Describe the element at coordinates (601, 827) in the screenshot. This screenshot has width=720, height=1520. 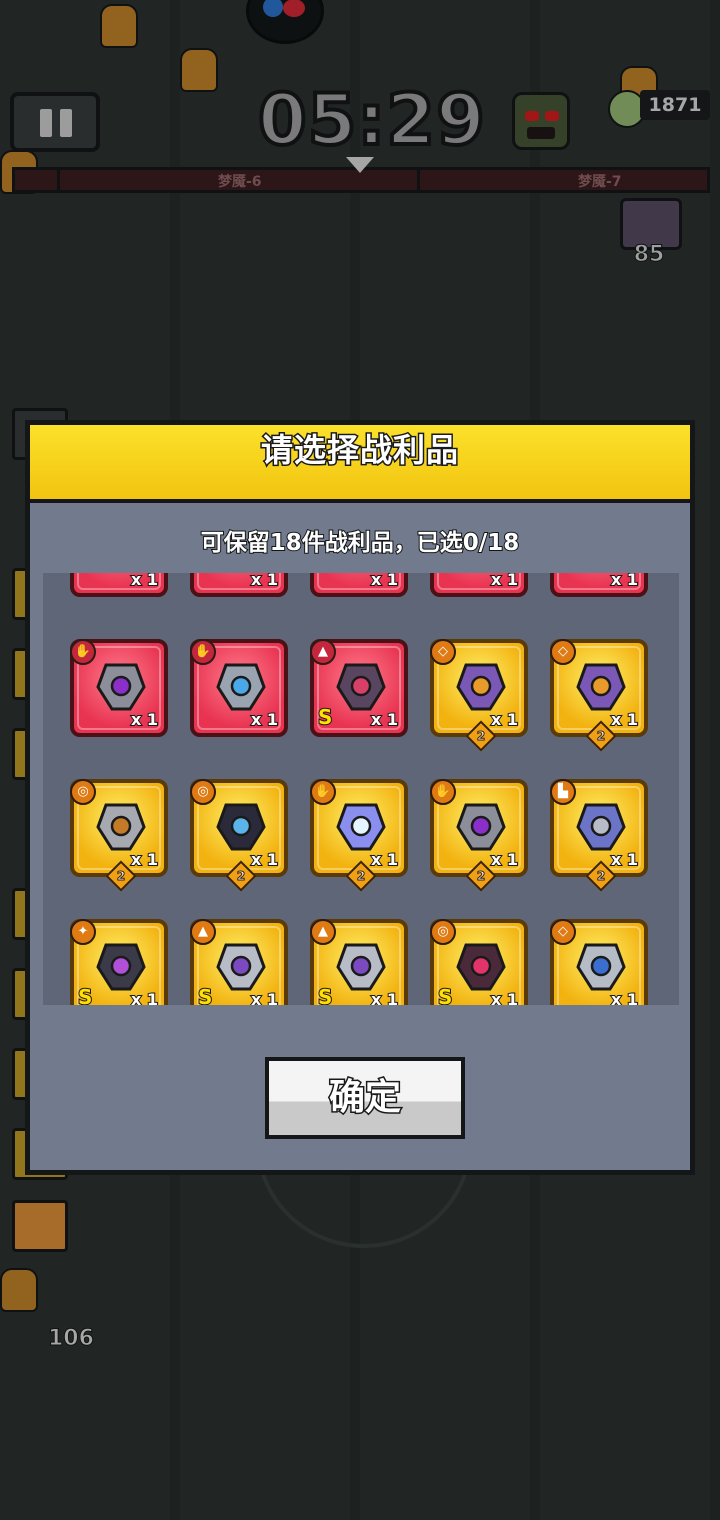
I see `boots-icon` at that location.